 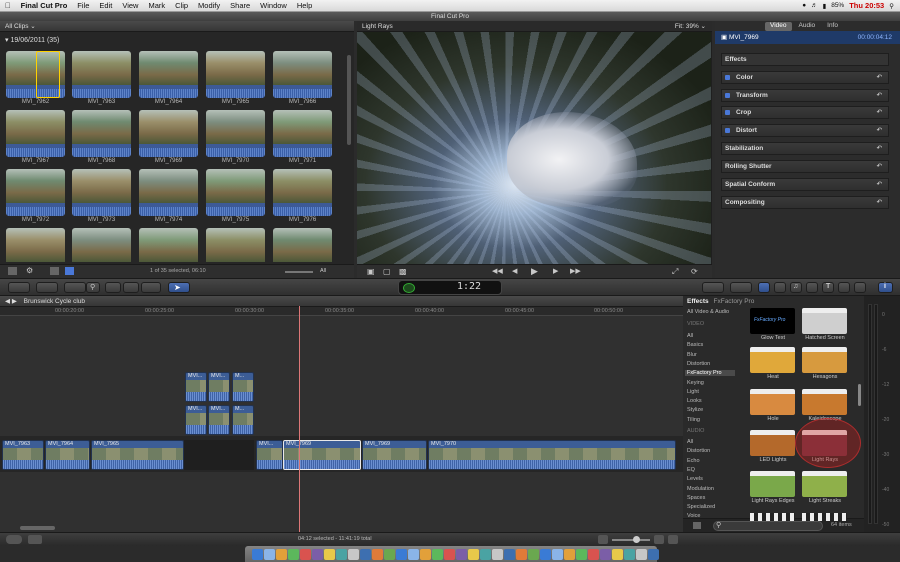 What do you see at coordinates (179, 287) in the screenshot?
I see `select-tool-button: ➤` at bounding box center [179, 287].